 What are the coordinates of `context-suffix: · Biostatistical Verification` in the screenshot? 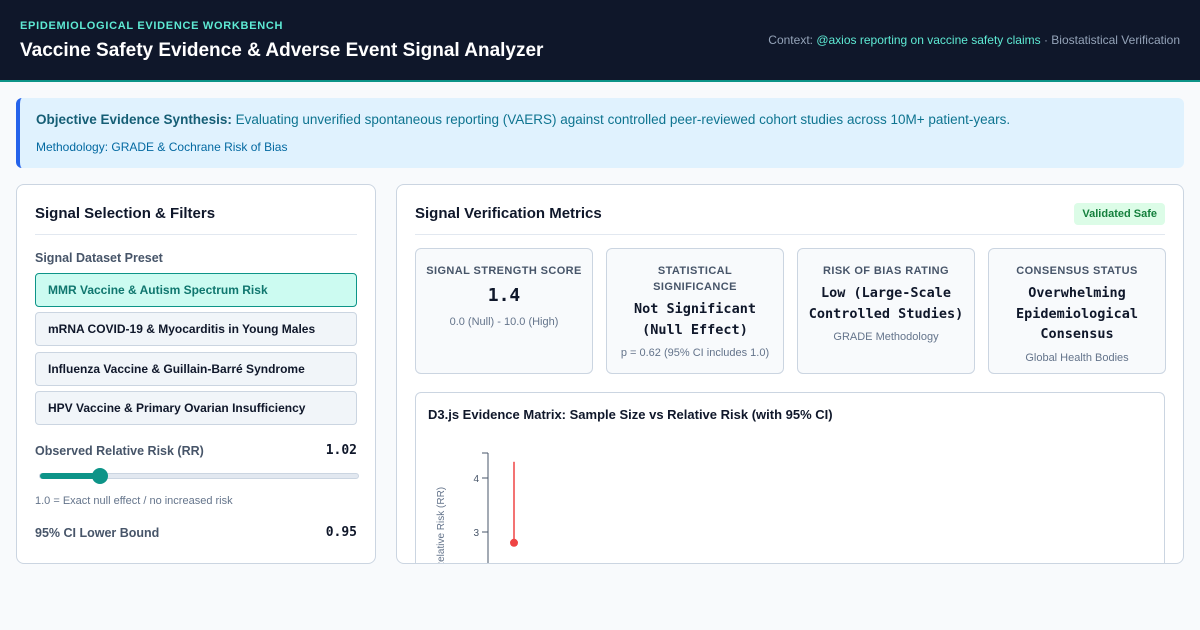 It's located at (1110, 40).